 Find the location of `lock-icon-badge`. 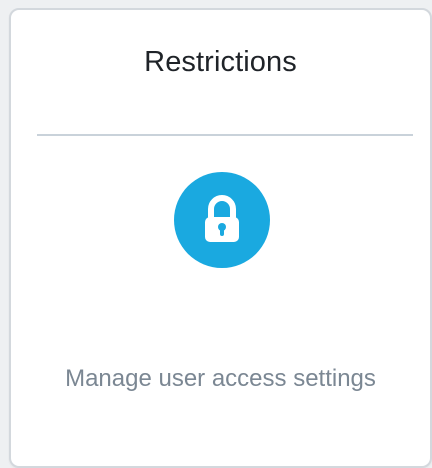

lock-icon-badge is located at coordinates (222, 220).